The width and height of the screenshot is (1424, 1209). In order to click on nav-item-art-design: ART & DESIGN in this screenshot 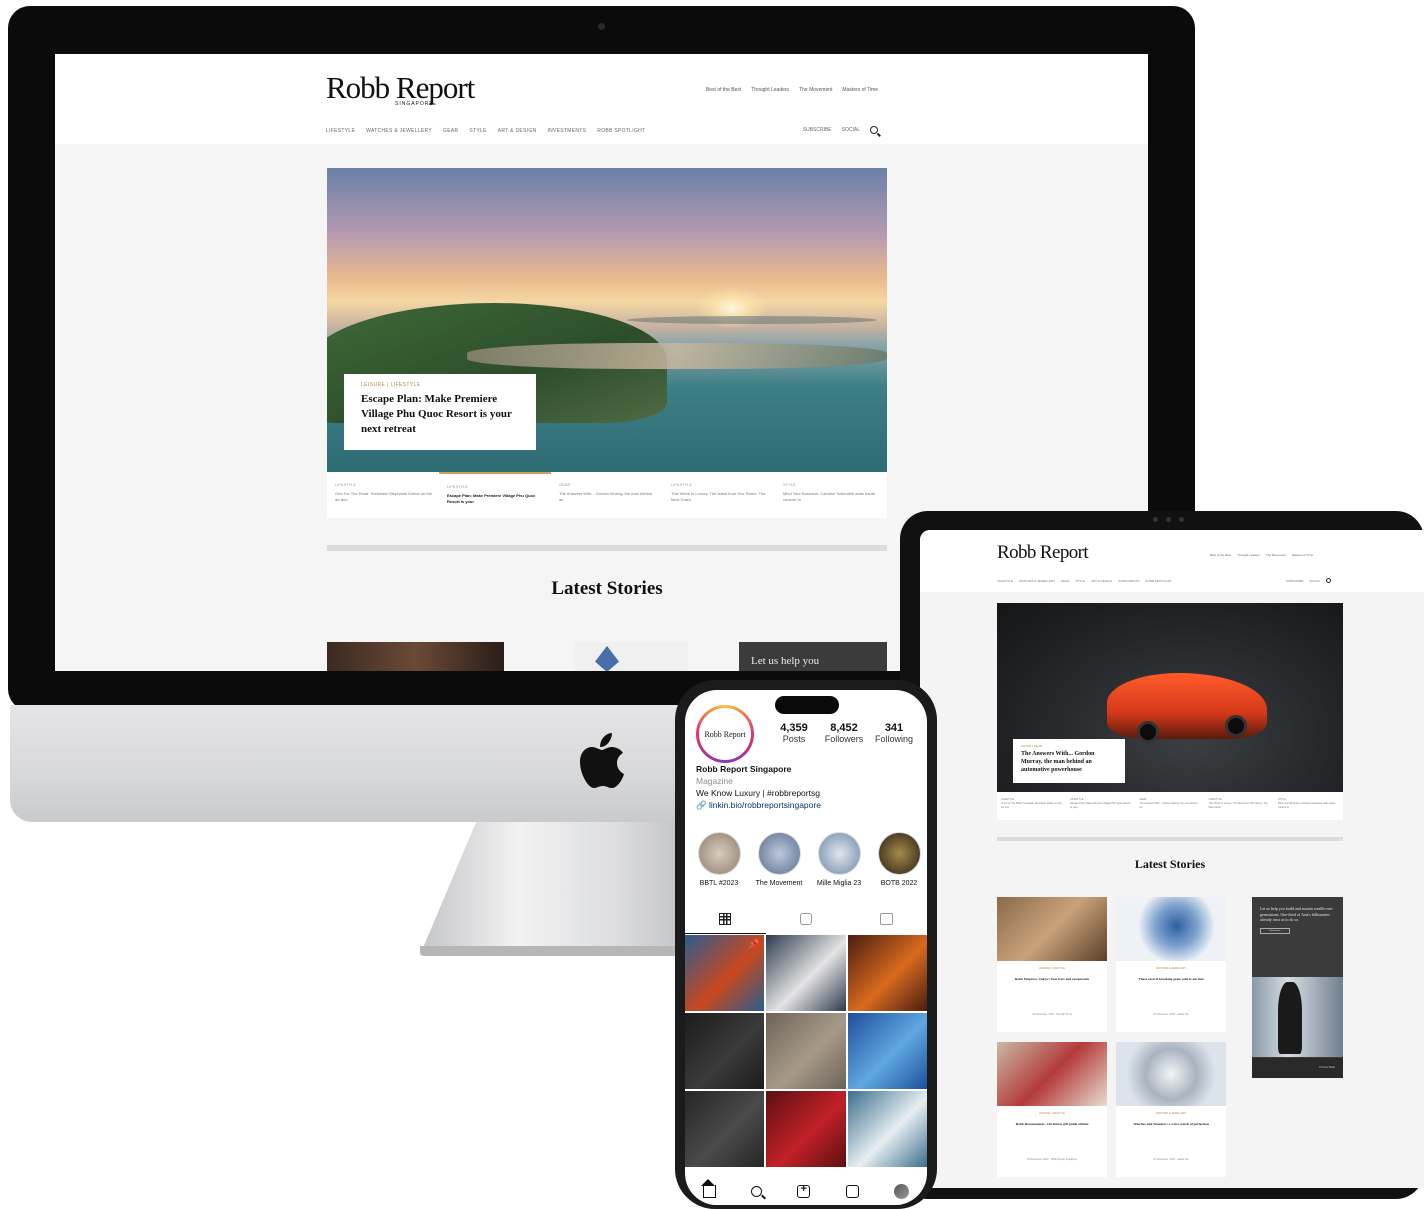, I will do `click(517, 131)`.